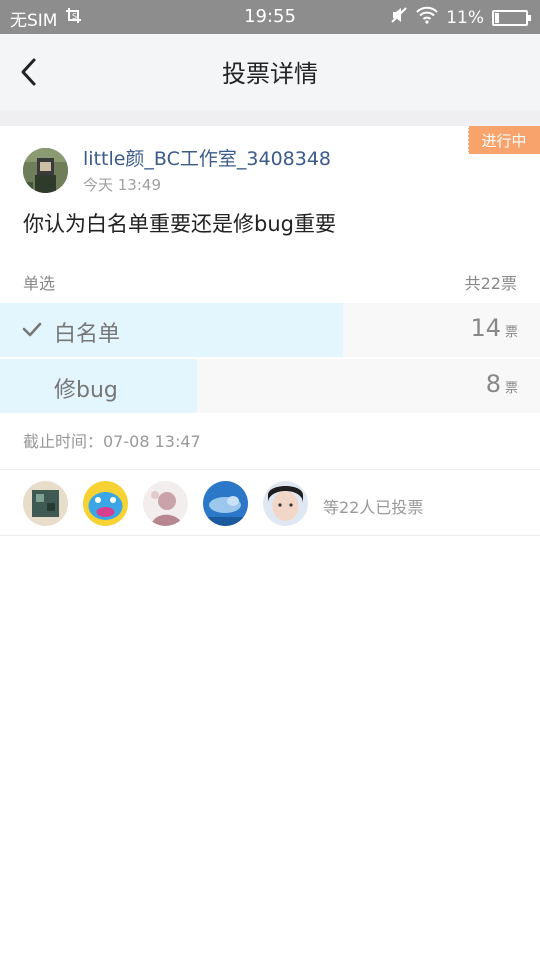 The image size is (540, 960). I want to click on poll-option-whitelist: 白名单 14 票, so click(270, 330).